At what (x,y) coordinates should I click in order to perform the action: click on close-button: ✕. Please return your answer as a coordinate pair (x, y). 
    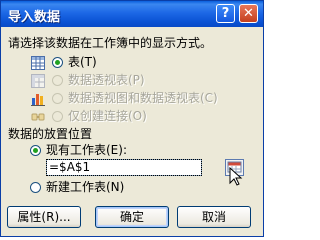
    Looking at the image, I should click on (248, 13).